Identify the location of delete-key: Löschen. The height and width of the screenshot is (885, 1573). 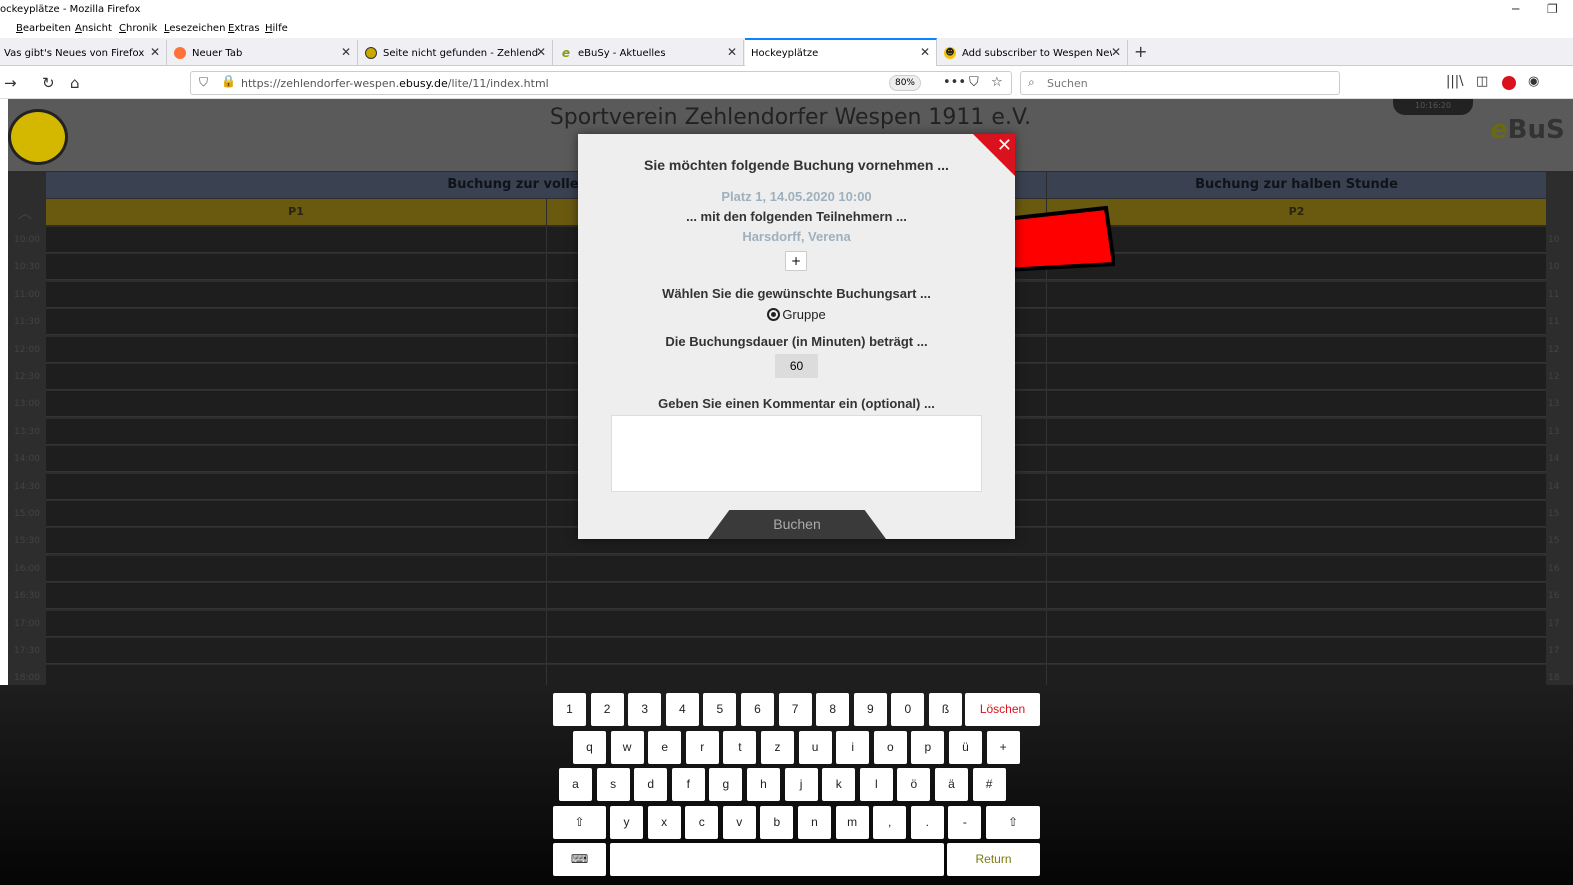
(1002, 709).